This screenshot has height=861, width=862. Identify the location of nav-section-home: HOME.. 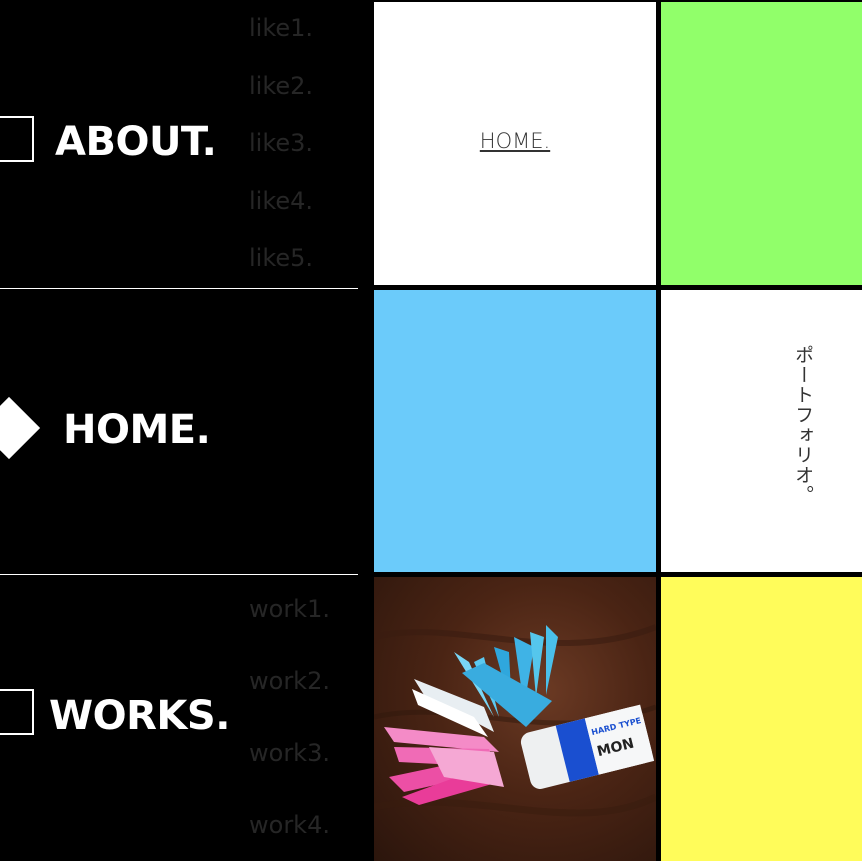
(179, 431).